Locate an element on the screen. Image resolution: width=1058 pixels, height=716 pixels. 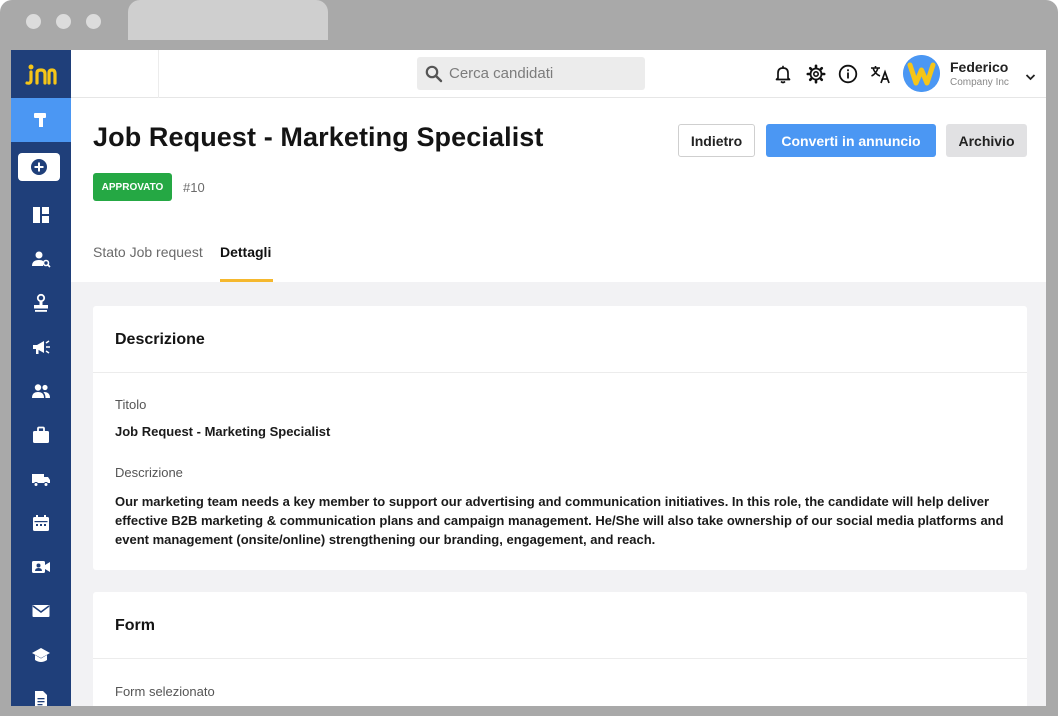
sidebar-item-mail is located at coordinates (41, 611).